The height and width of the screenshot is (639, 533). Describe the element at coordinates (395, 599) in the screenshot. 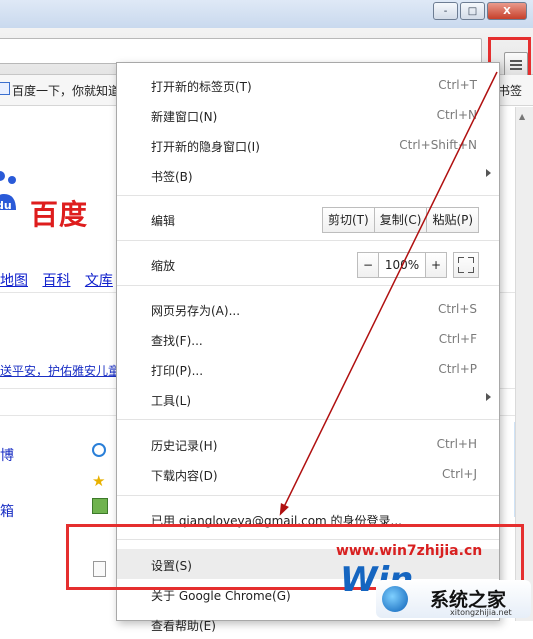

I see `watermark-globe-icon` at that location.